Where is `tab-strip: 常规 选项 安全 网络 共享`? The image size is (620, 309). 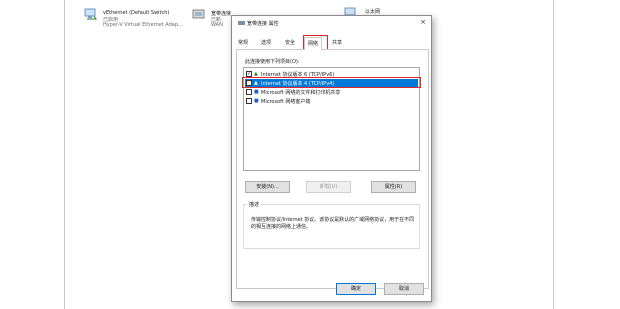 tab-strip: 常规 选项 安全 网络 共享 is located at coordinates (332, 43).